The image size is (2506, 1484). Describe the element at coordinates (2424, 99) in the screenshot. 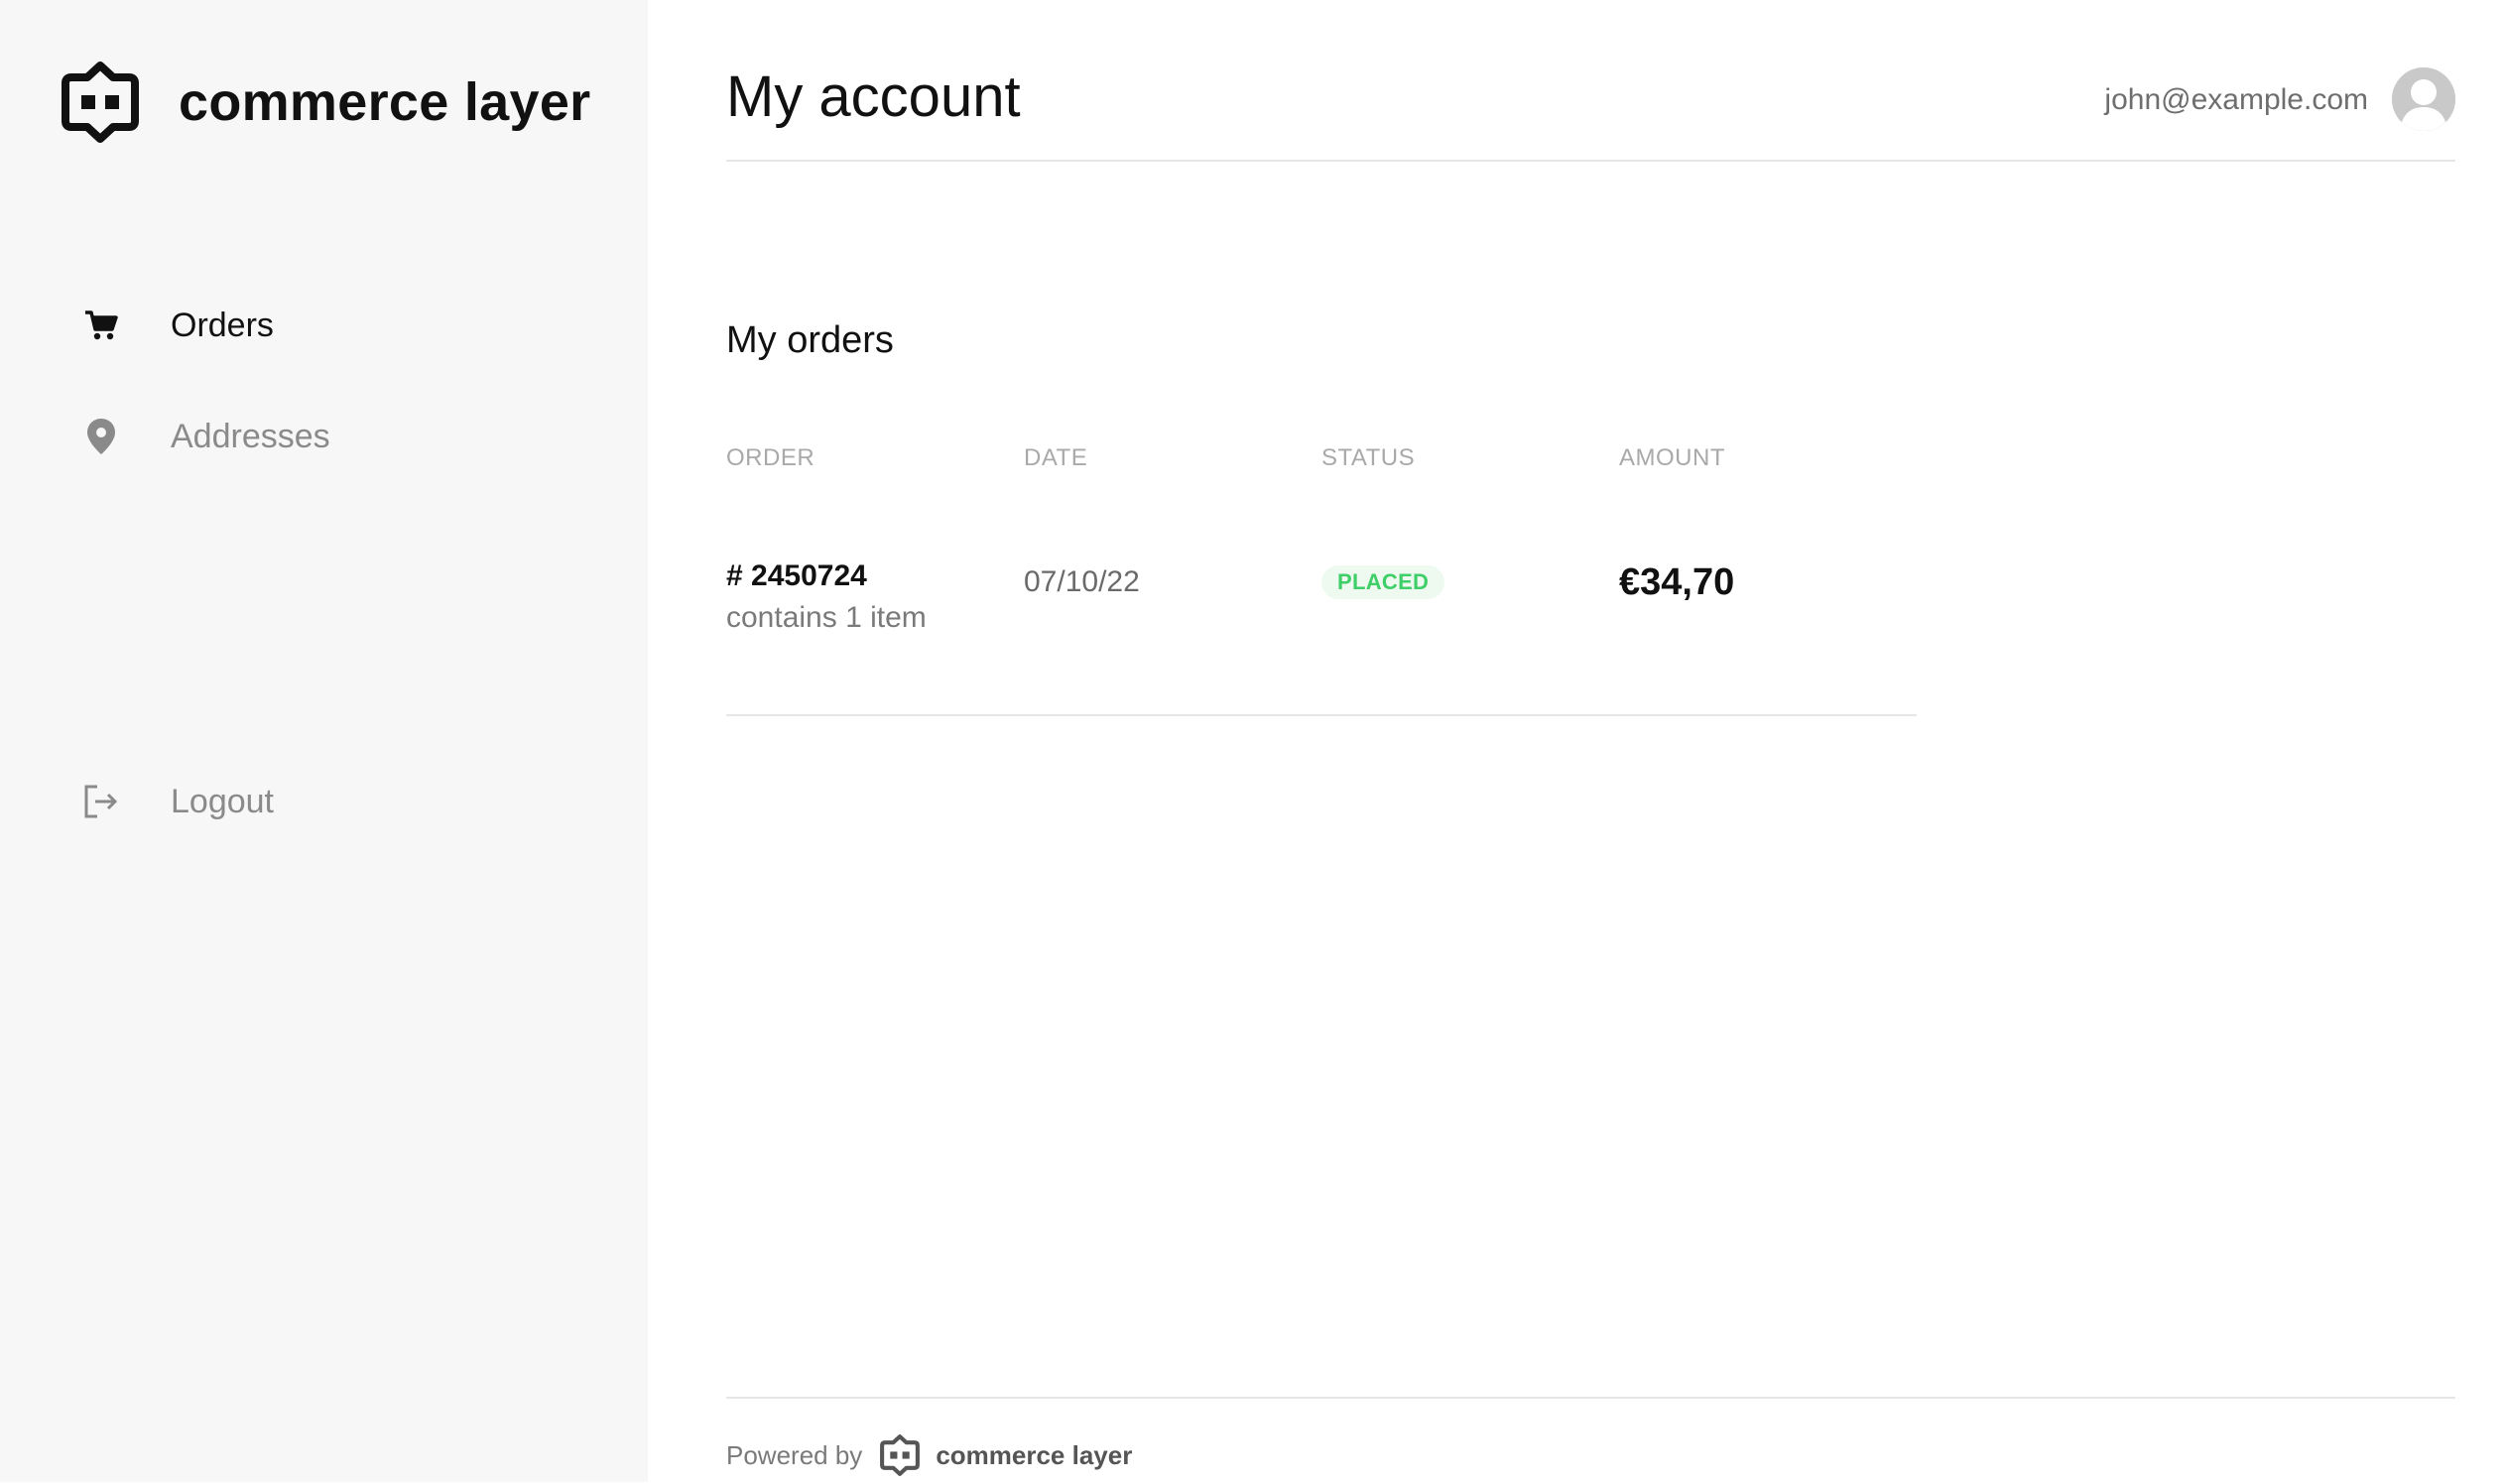

I see `user-avatar-icon` at that location.